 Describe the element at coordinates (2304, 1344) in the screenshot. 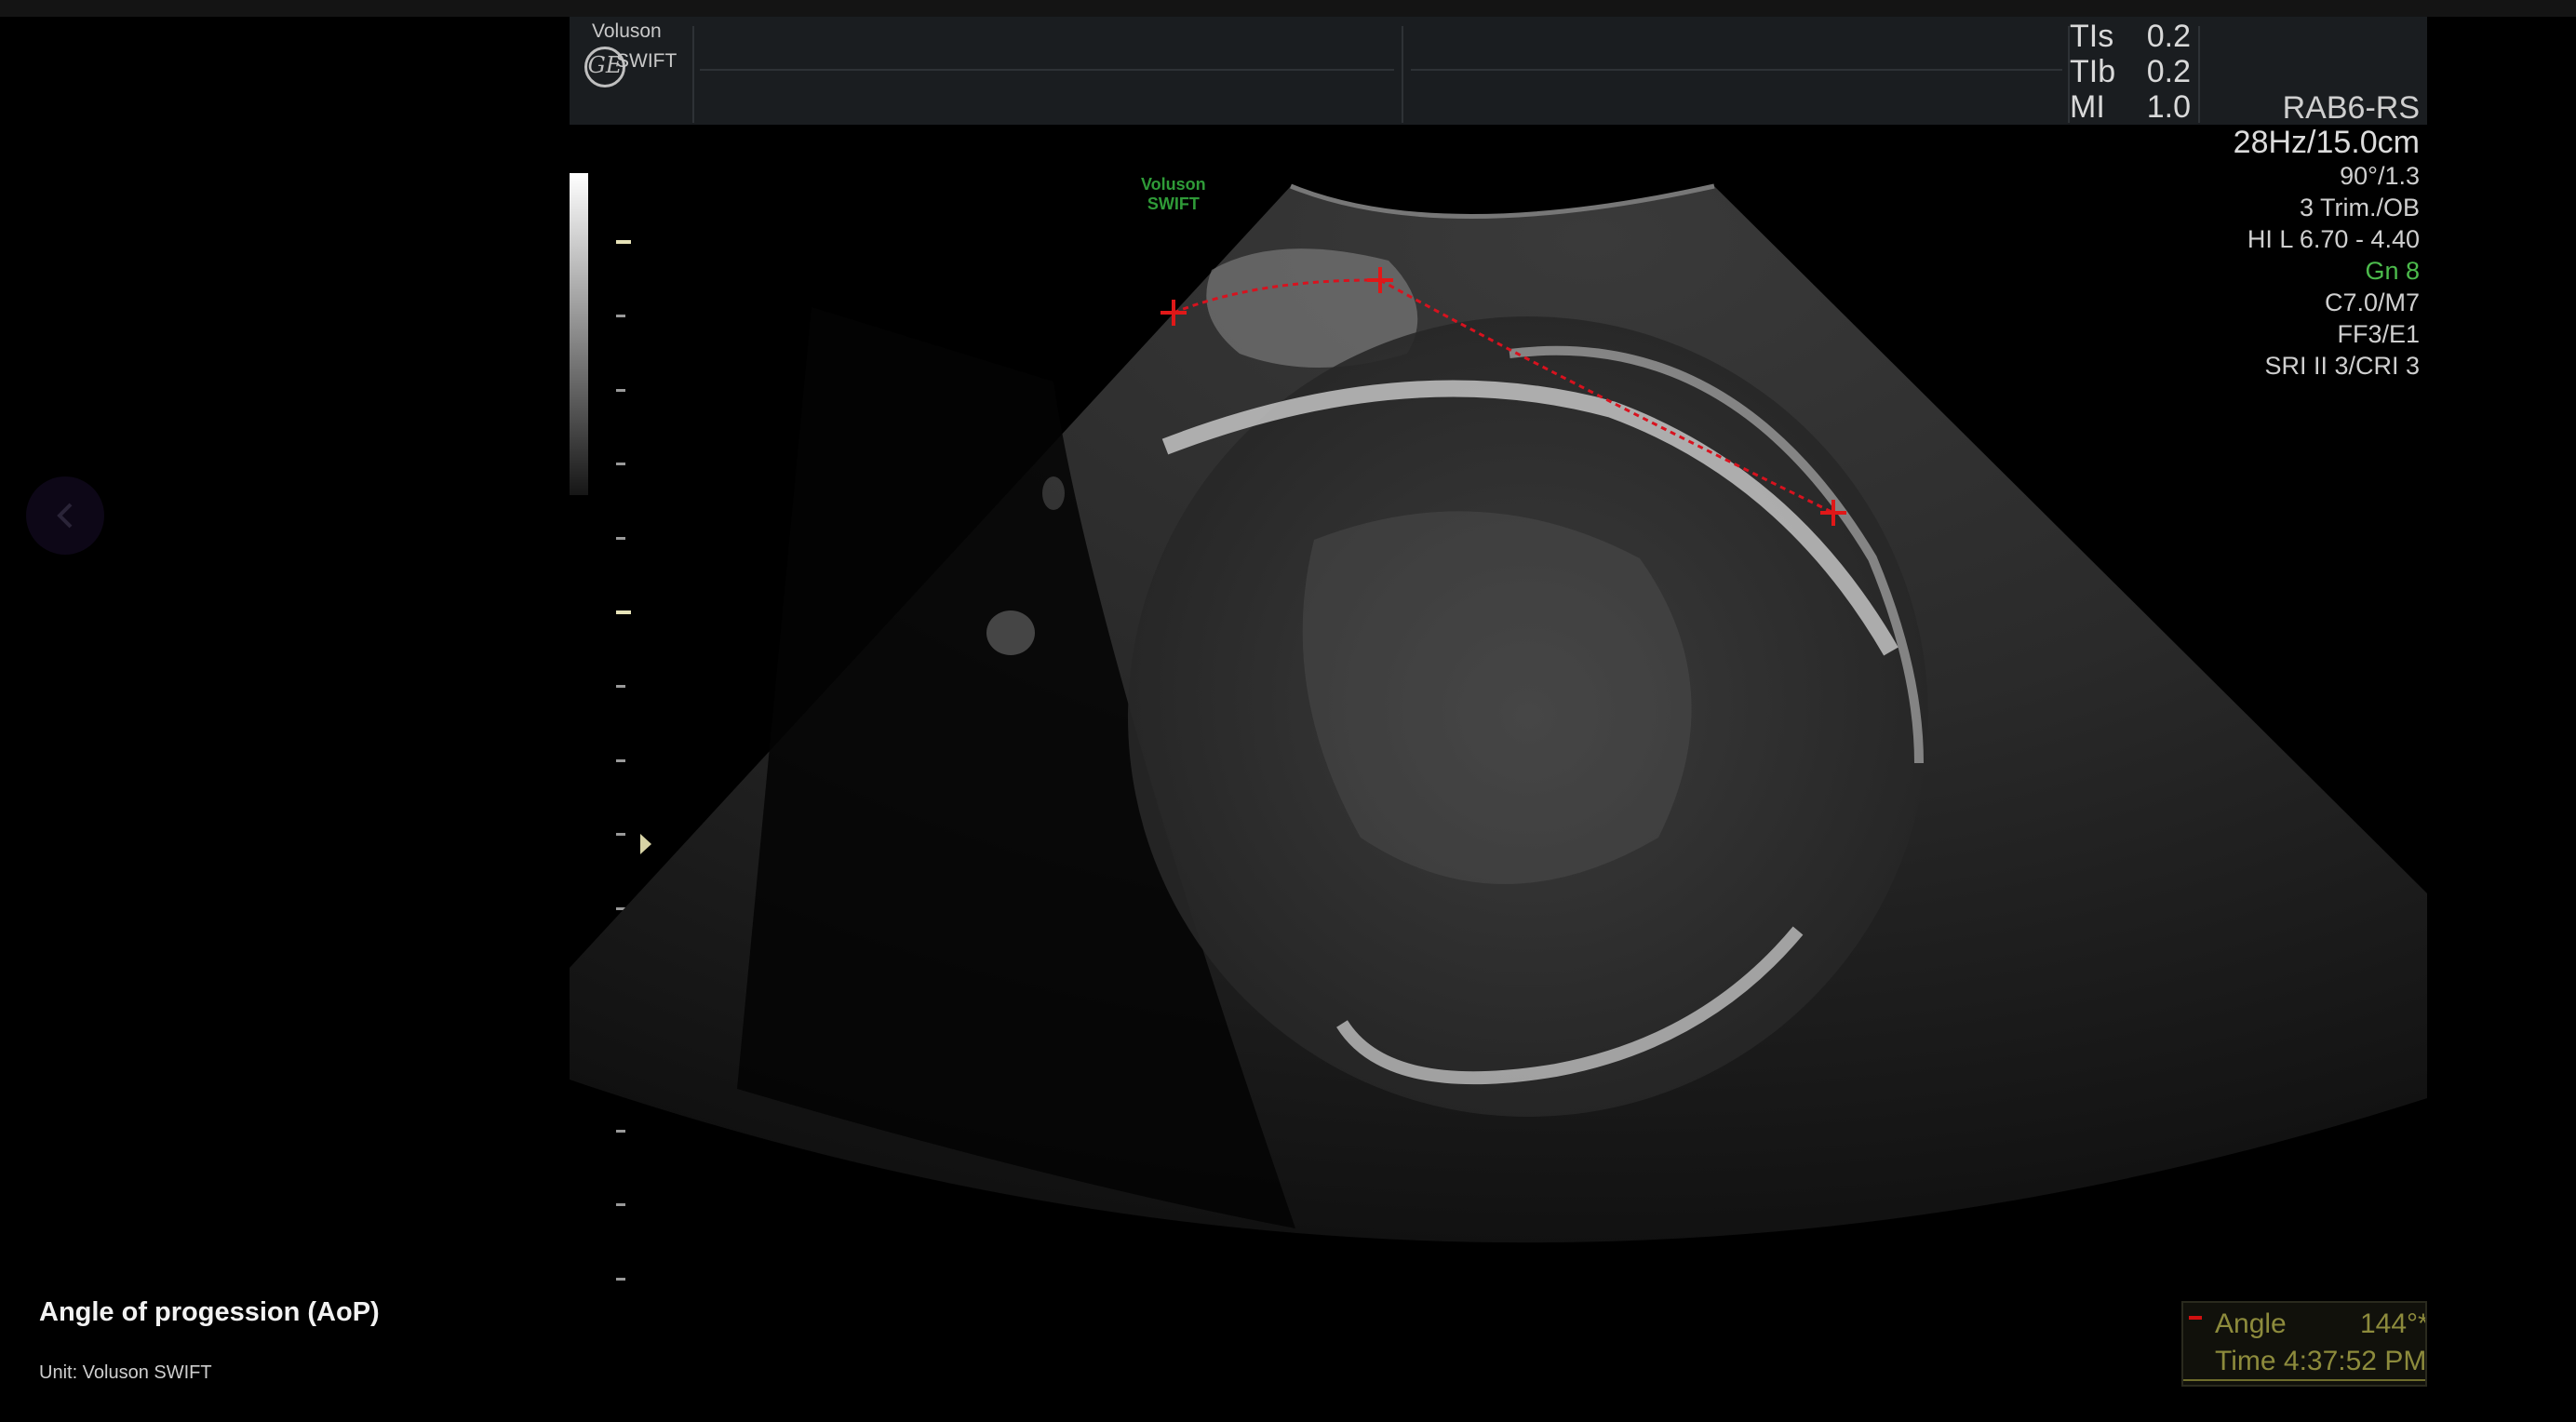

I see `measurement-result-box: Angle 144°* Time 4:37:52 PM` at that location.